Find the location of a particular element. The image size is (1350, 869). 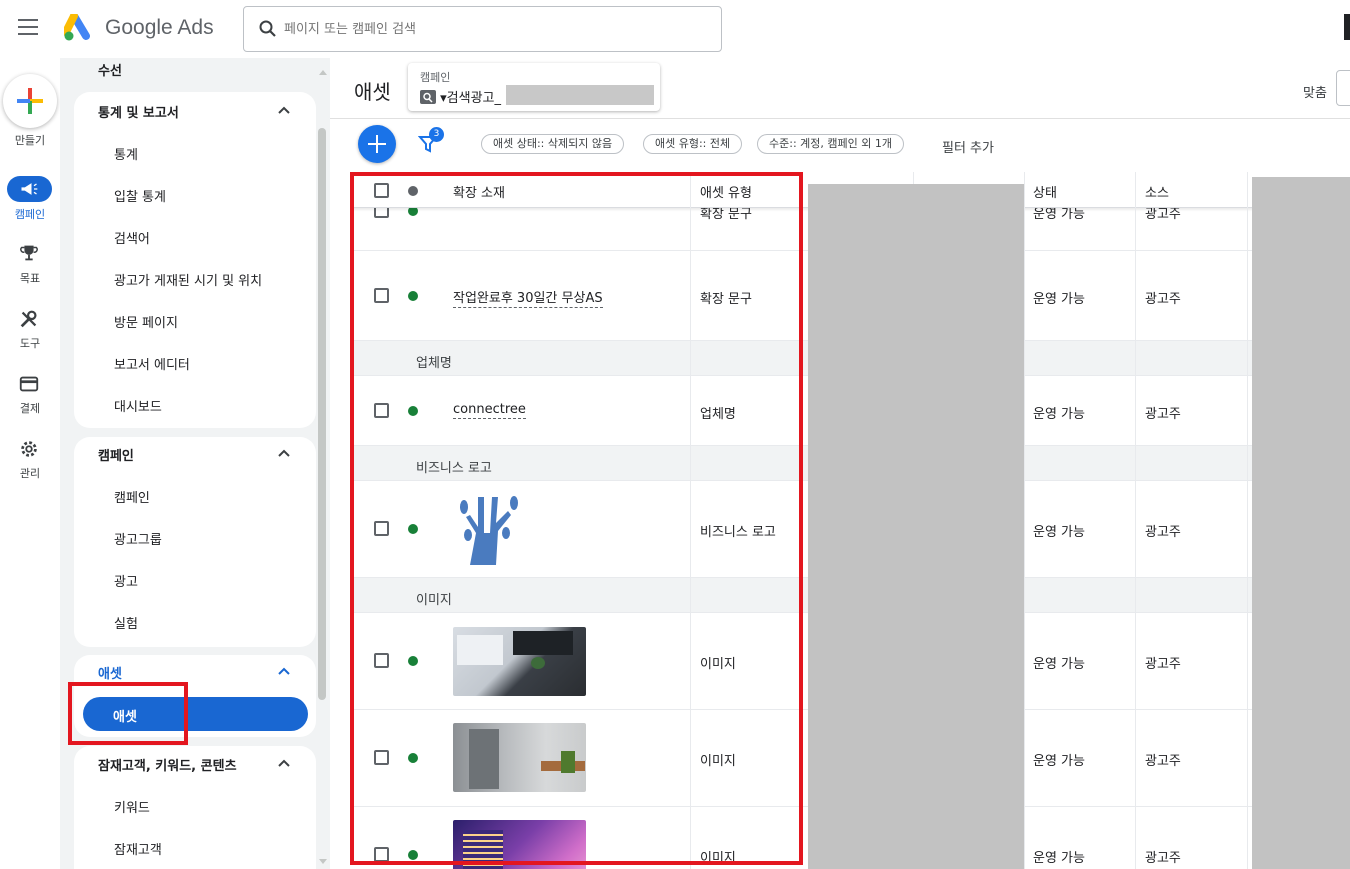

divider is located at coordinates (840, 118).